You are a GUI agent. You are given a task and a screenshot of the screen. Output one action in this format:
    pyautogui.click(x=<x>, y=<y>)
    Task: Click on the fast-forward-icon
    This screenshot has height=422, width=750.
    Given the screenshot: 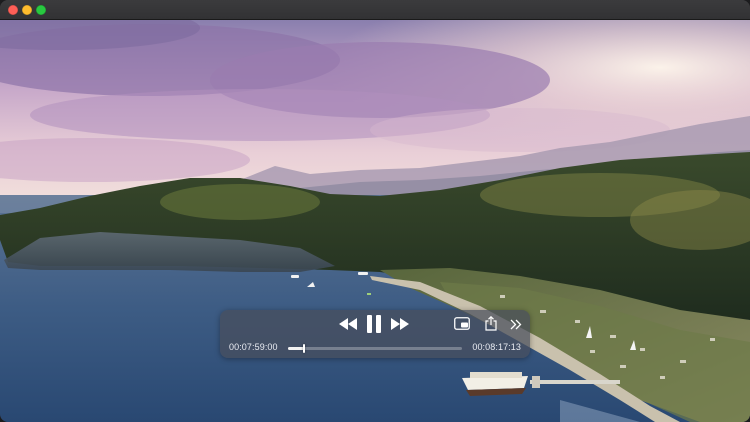 What is the action you would take?
    pyautogui.click(x=400, y=326)
    